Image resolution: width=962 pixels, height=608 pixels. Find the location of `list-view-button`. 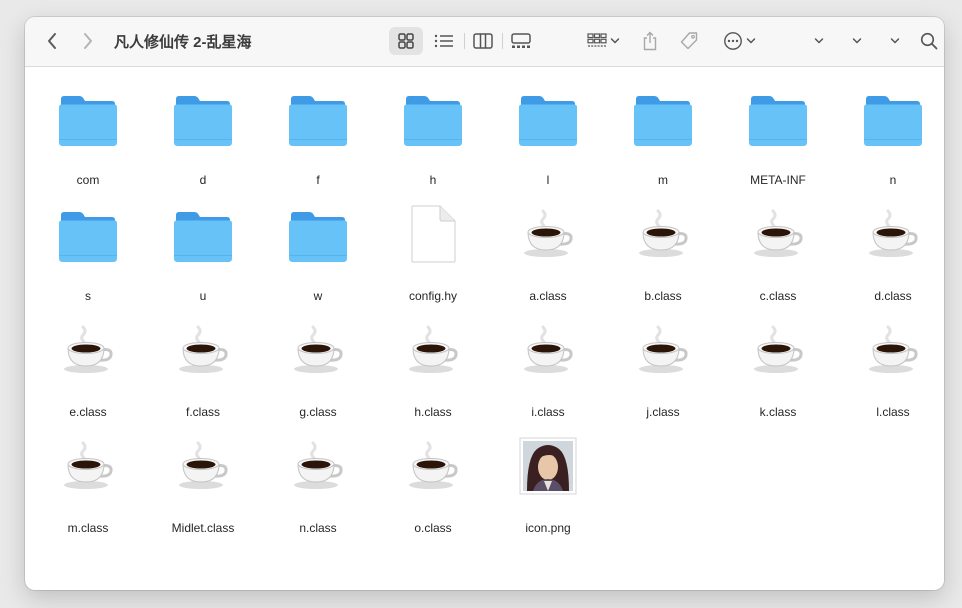

list-view-button is located at coordinates (444, 41).